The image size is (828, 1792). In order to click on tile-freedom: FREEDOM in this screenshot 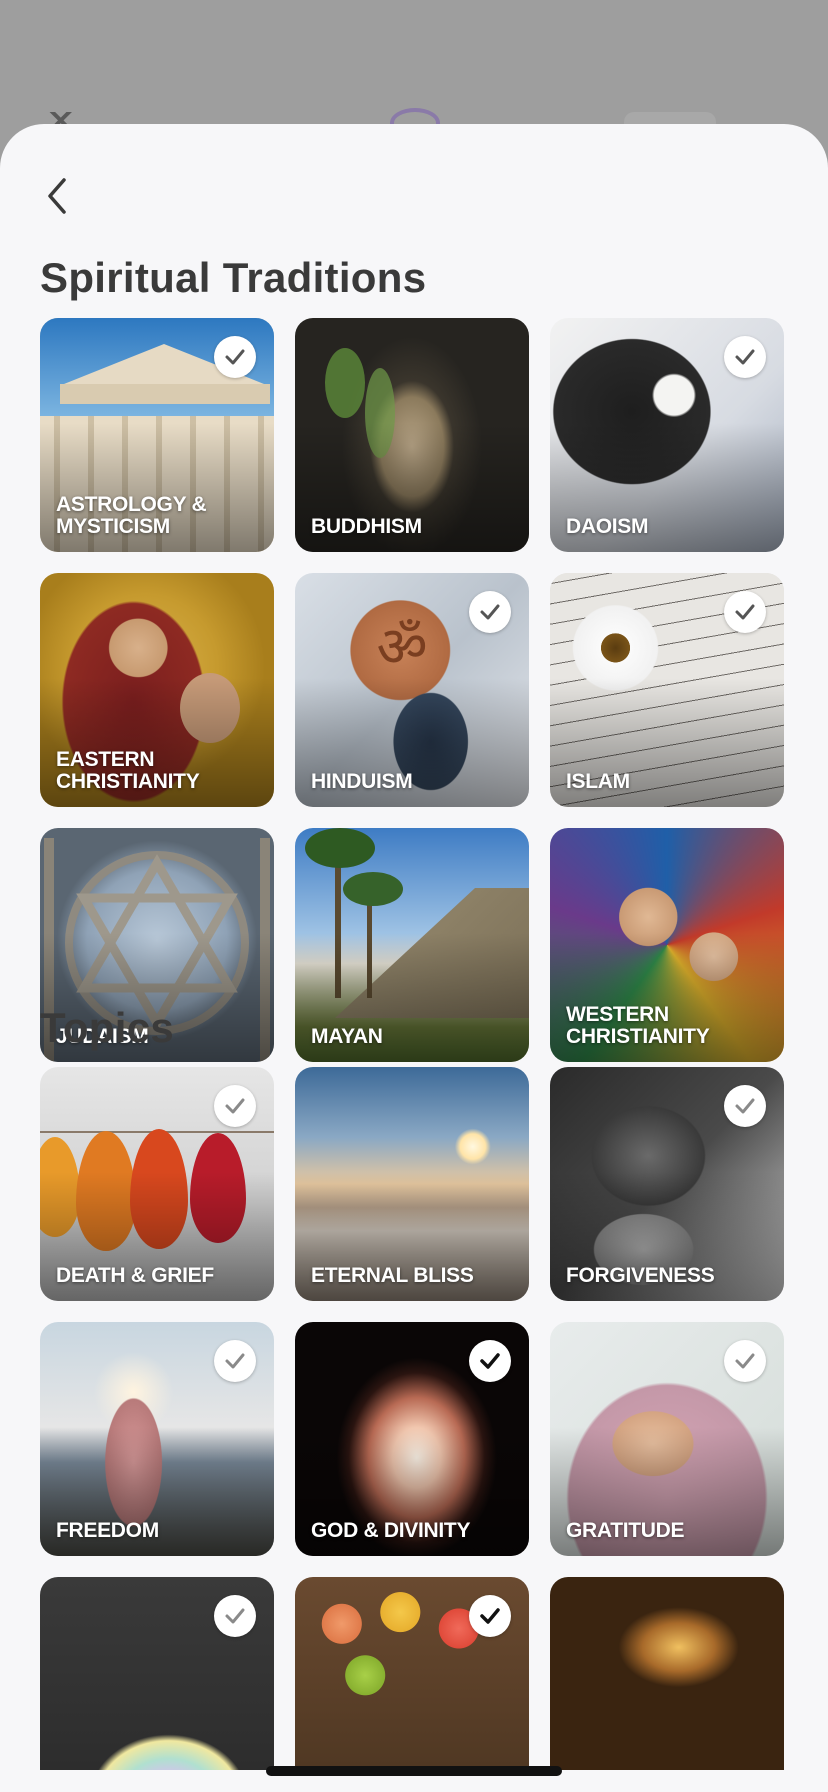, I will do `click(157, 1439)`.